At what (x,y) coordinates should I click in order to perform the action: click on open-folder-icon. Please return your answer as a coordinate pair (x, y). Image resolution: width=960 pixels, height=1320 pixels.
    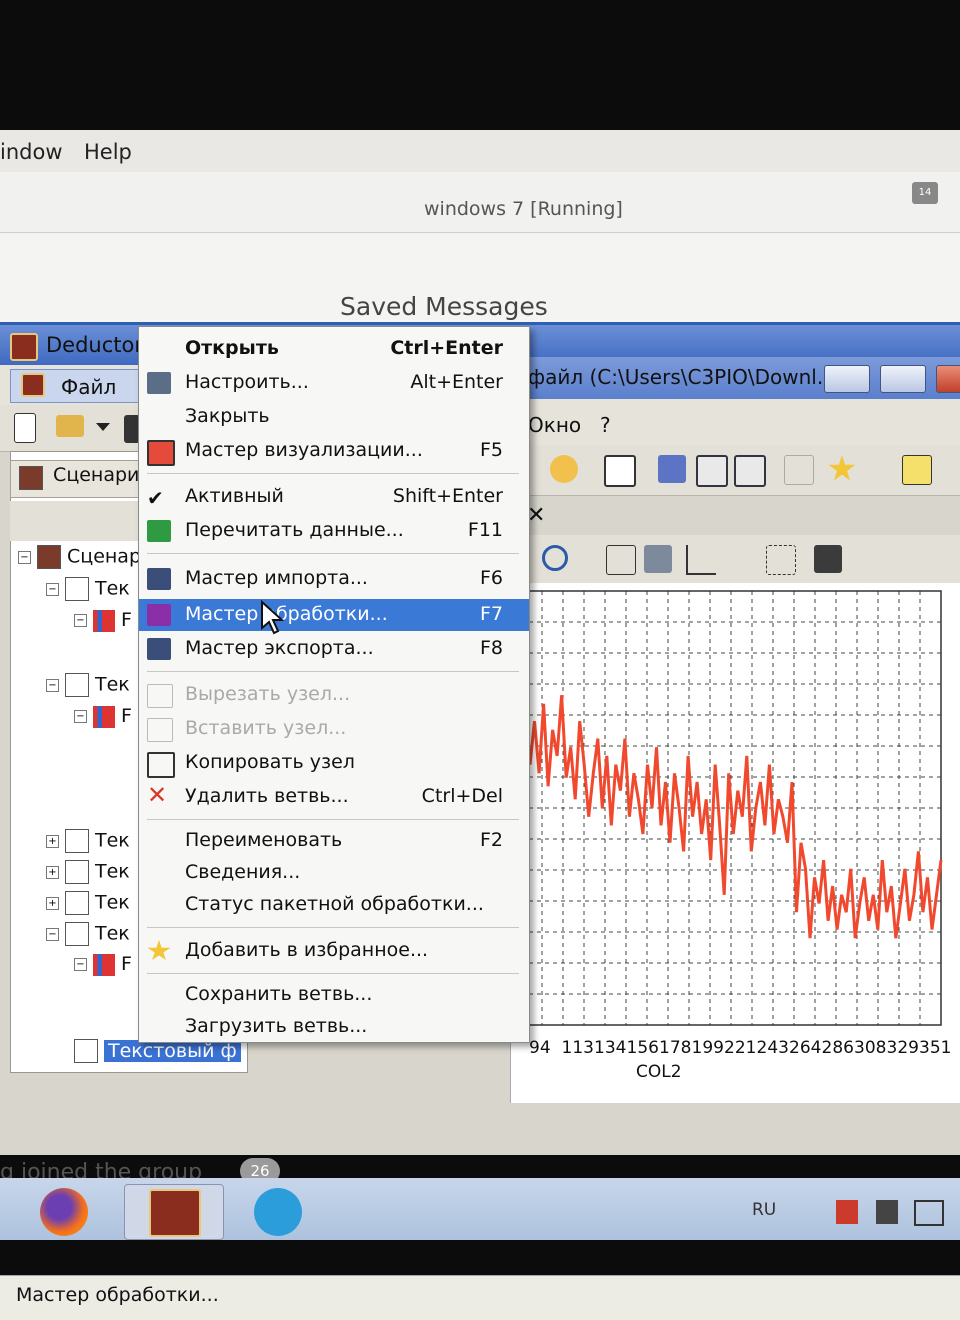
    Looking at the image, I should click on (70, 426).